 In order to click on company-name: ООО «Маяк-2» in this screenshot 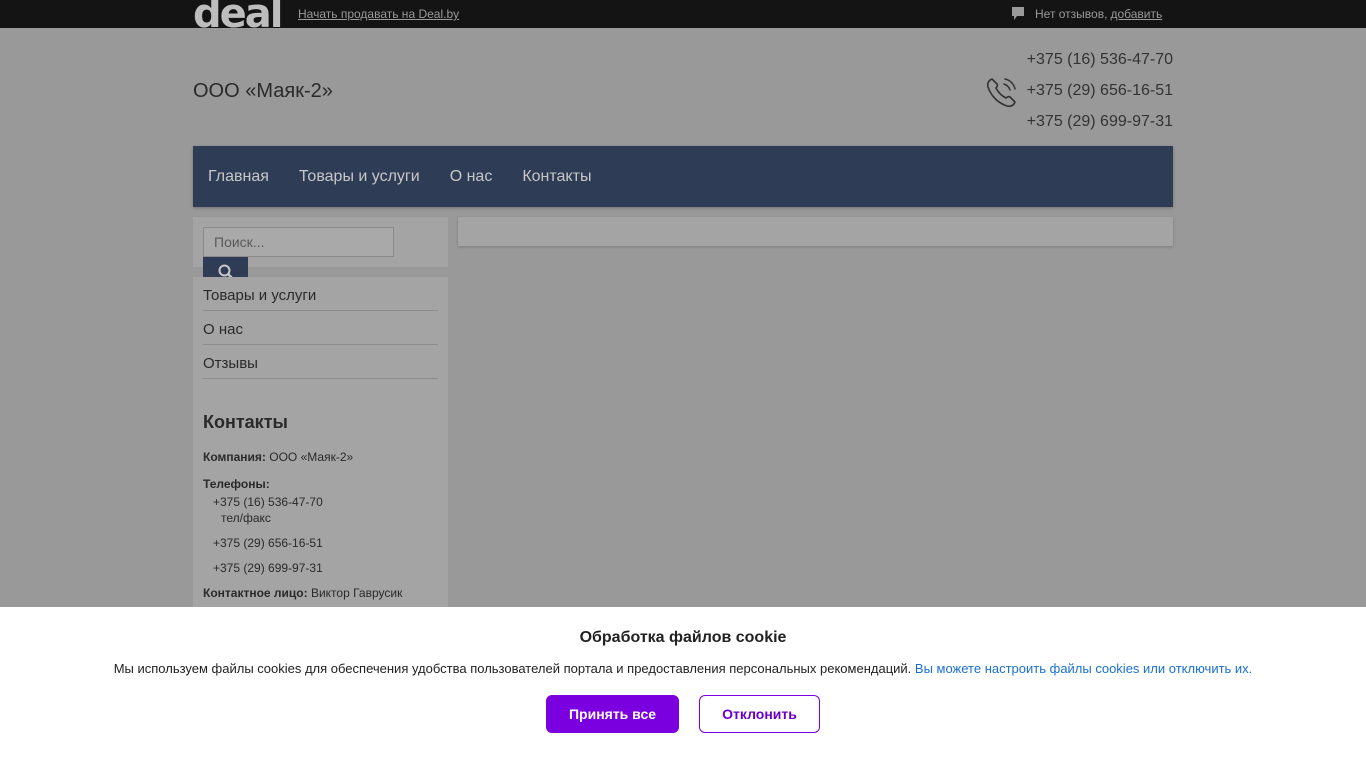, I will do `click(263, 91)`.